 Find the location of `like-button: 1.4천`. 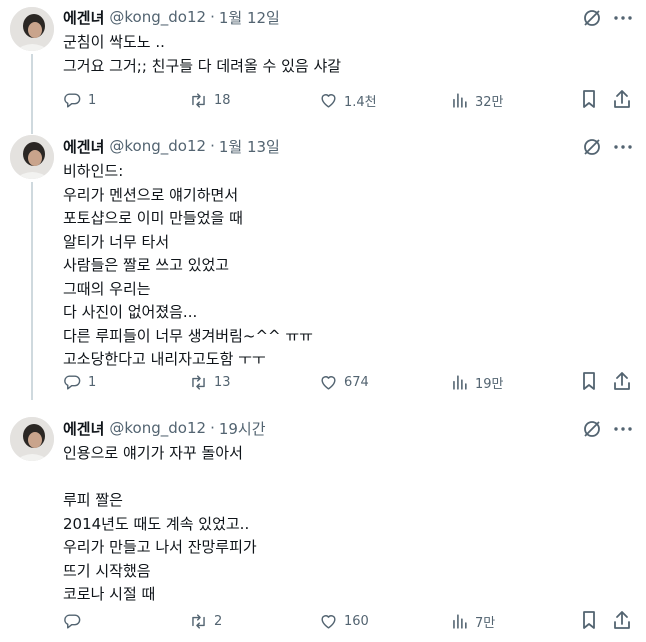

like-button: 1.4천 is located at coordinates (348, 100).